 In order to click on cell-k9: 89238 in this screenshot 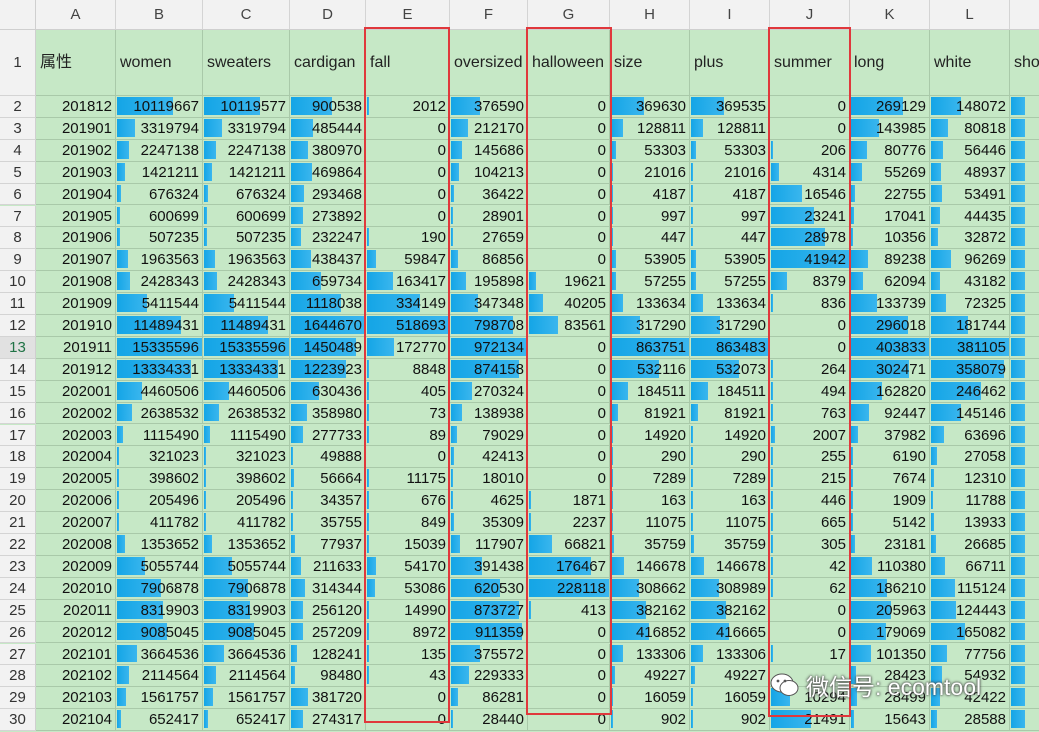, I will do `click(890, 260)`.